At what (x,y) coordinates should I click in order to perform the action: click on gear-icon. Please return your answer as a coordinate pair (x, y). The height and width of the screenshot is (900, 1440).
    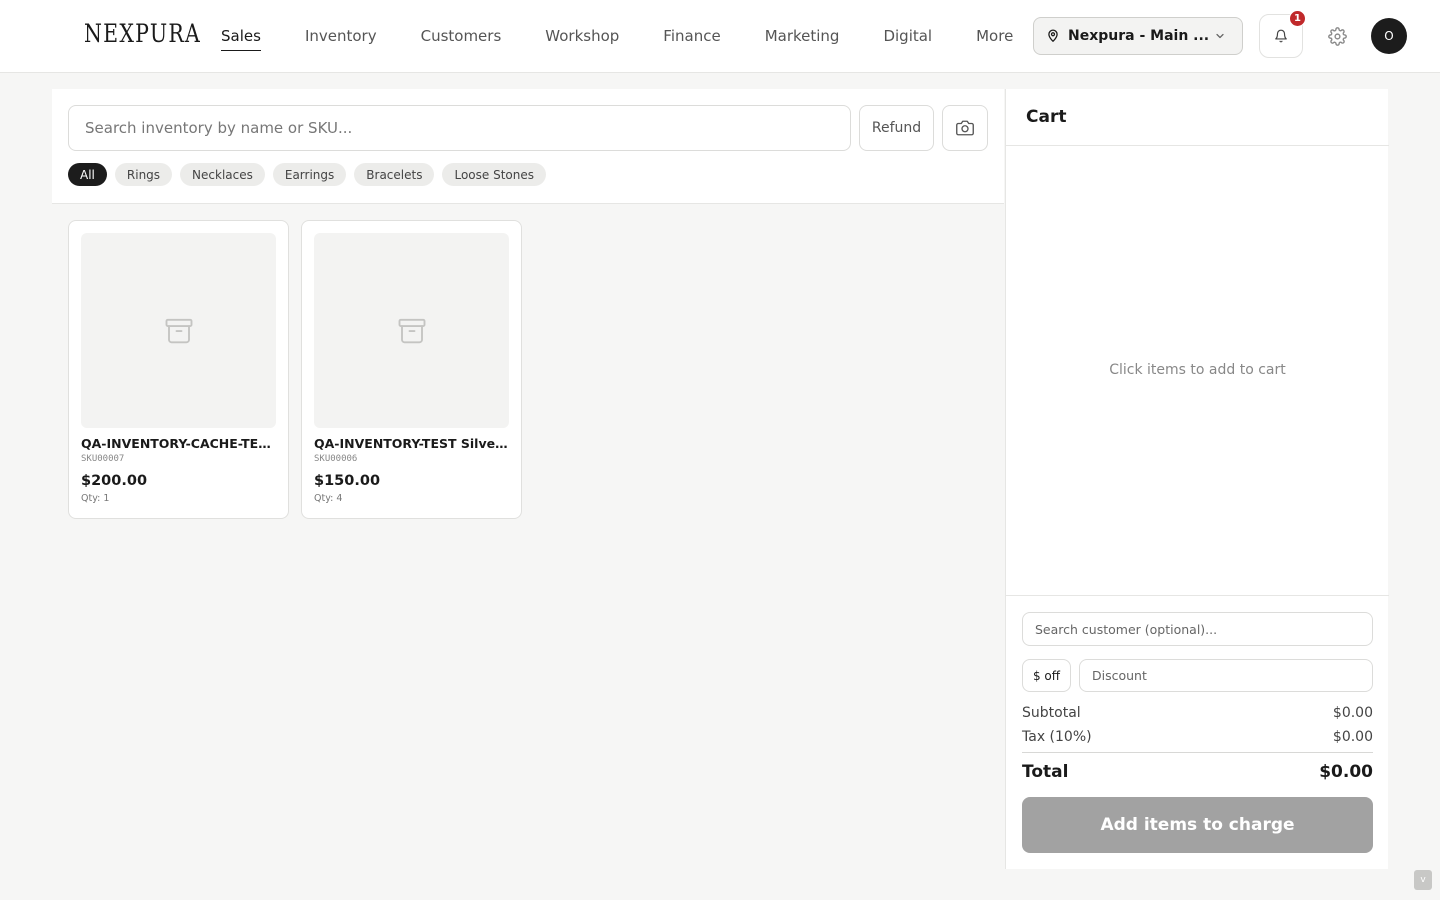
    Looking at the image, I should click on (1337, 36).